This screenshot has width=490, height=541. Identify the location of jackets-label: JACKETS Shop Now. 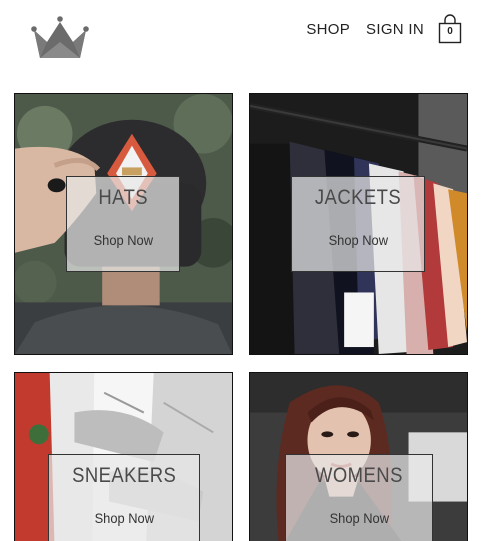
(358, 224).